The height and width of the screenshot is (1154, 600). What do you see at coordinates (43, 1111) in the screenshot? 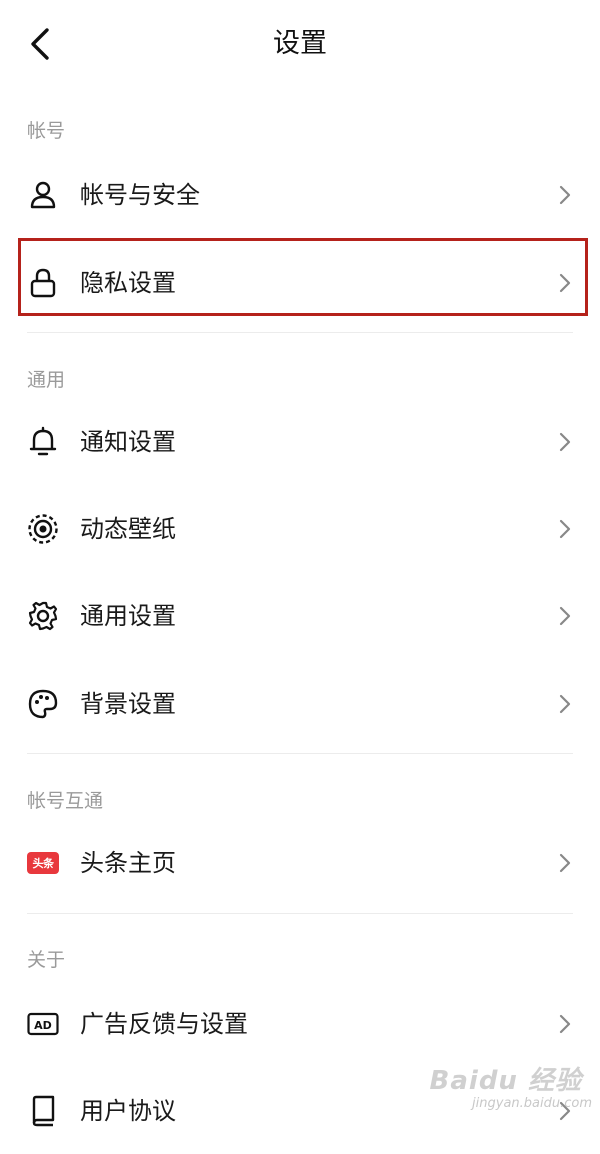
I see `book-icon` at bounding box center [43, 1111].